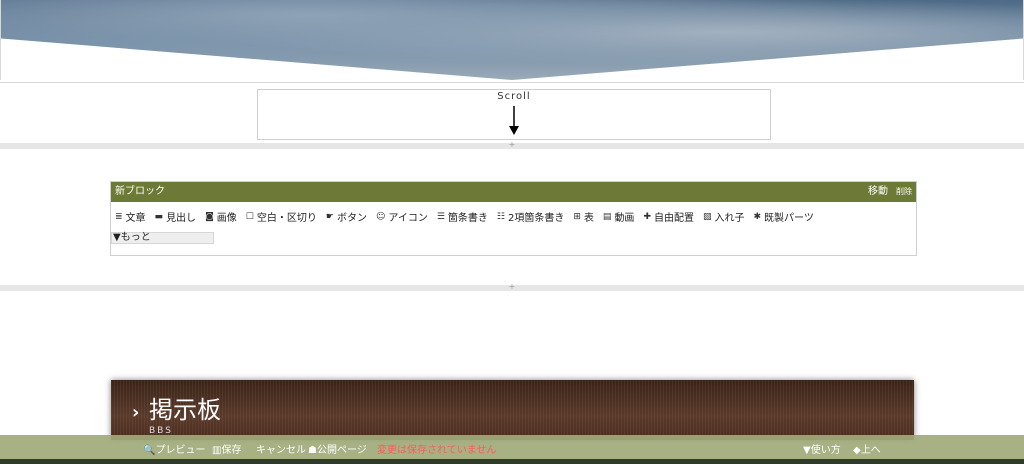  I want to click on tool-button: ☛ ボタン, so click(346, 217).